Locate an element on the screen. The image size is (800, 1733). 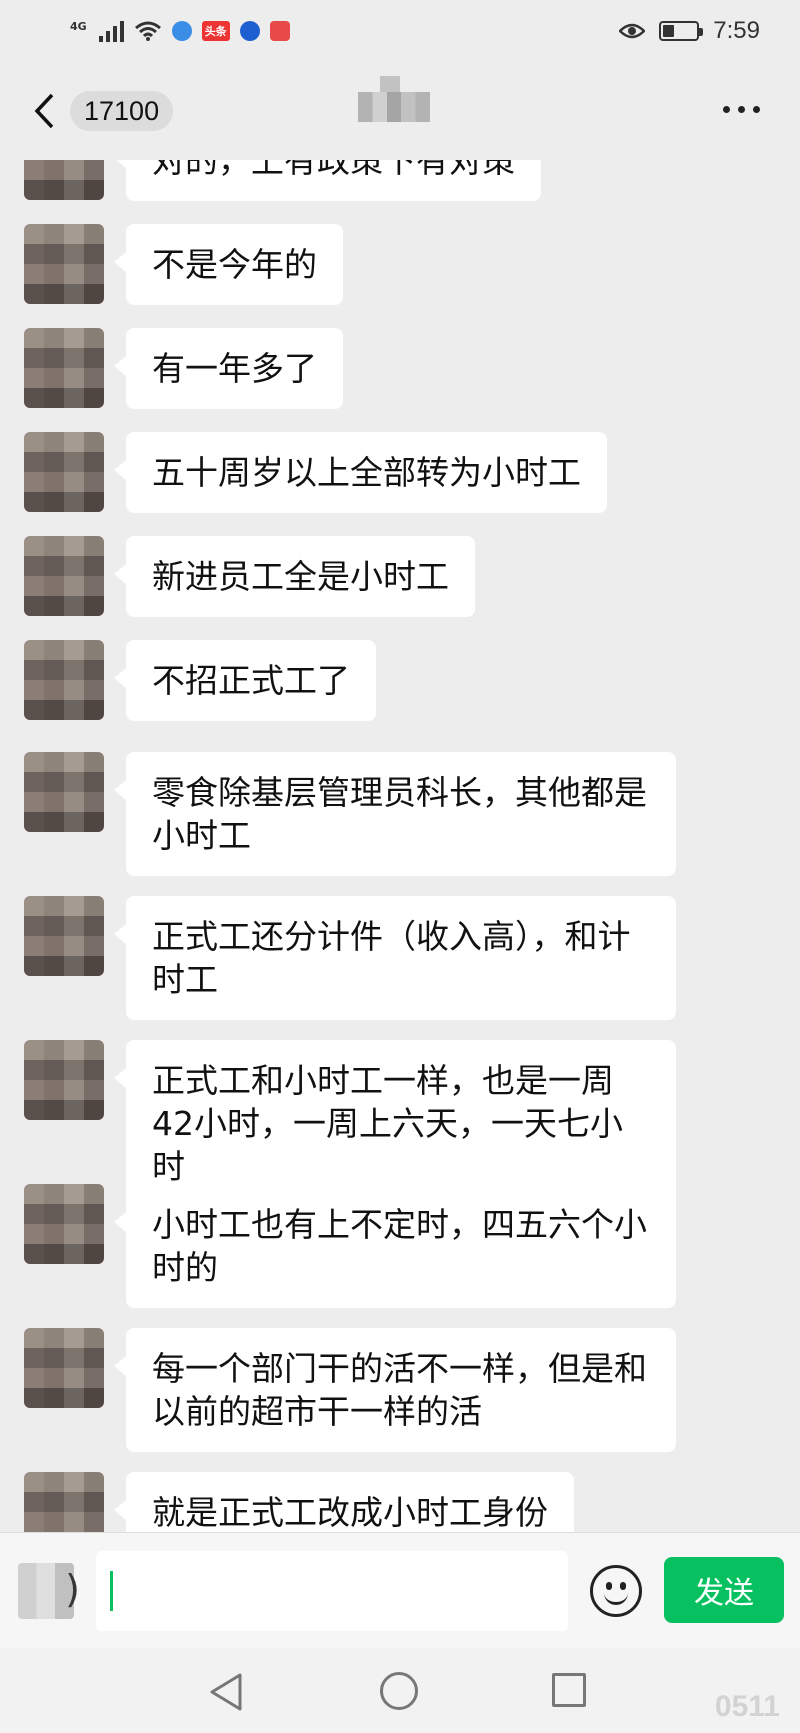
message-bubble: 对的，上有政策下有对策 is located at coordinates (327, 180).